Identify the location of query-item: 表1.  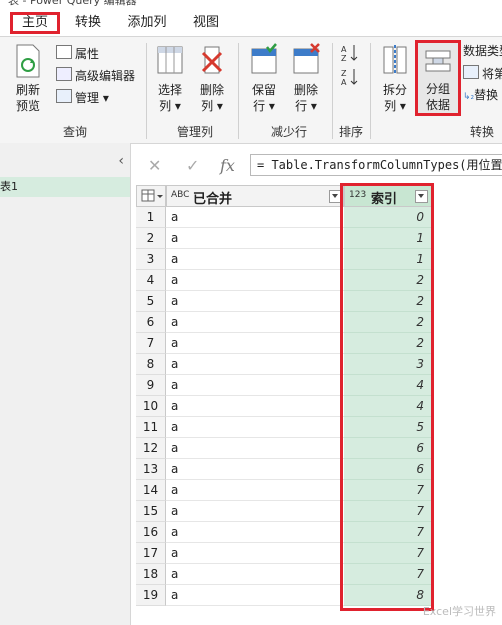
(65, 187).